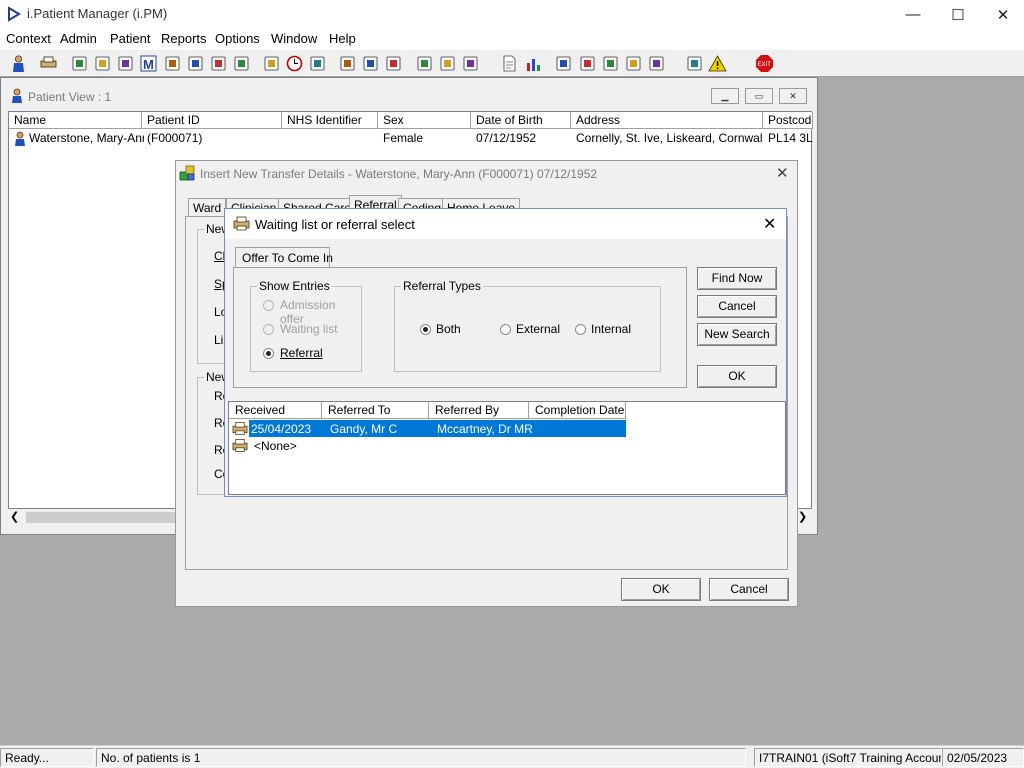 Image resolution: width=1024 pixels, height=768 pixels. I want to click on transfer-close-icon: ✕, so click(782, 173).